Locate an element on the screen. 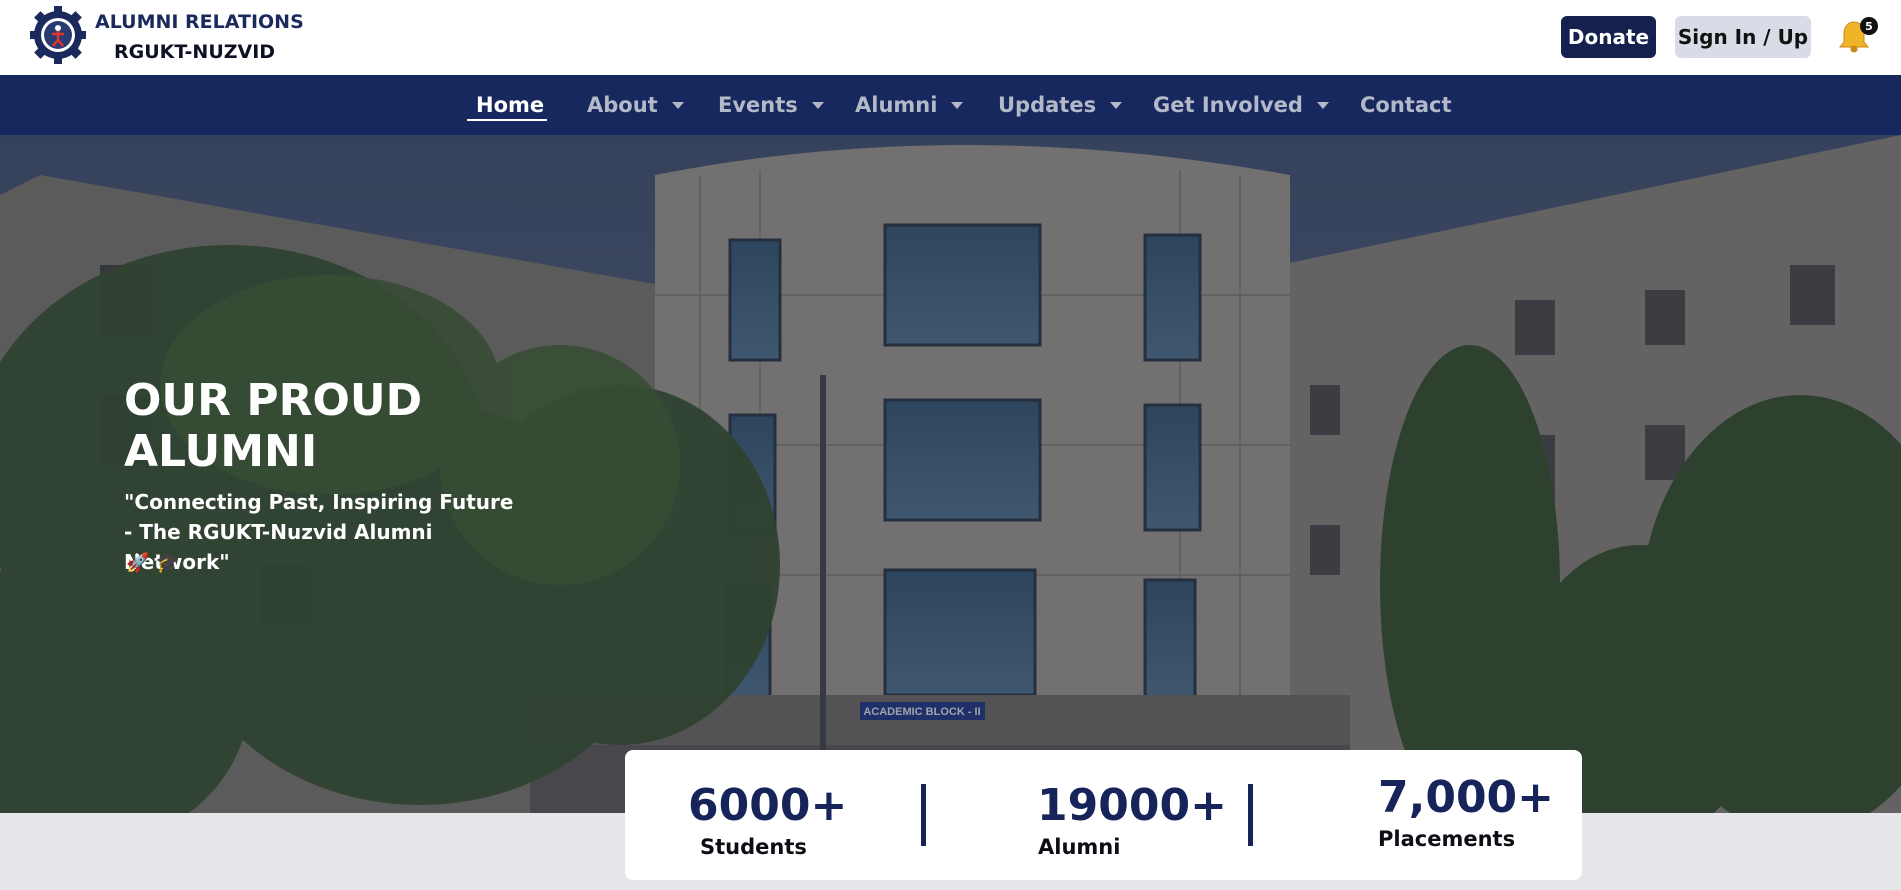 This screenshot has width=1901, height=890. nav-alumni: Alumni is located at coordinates (909, 105).